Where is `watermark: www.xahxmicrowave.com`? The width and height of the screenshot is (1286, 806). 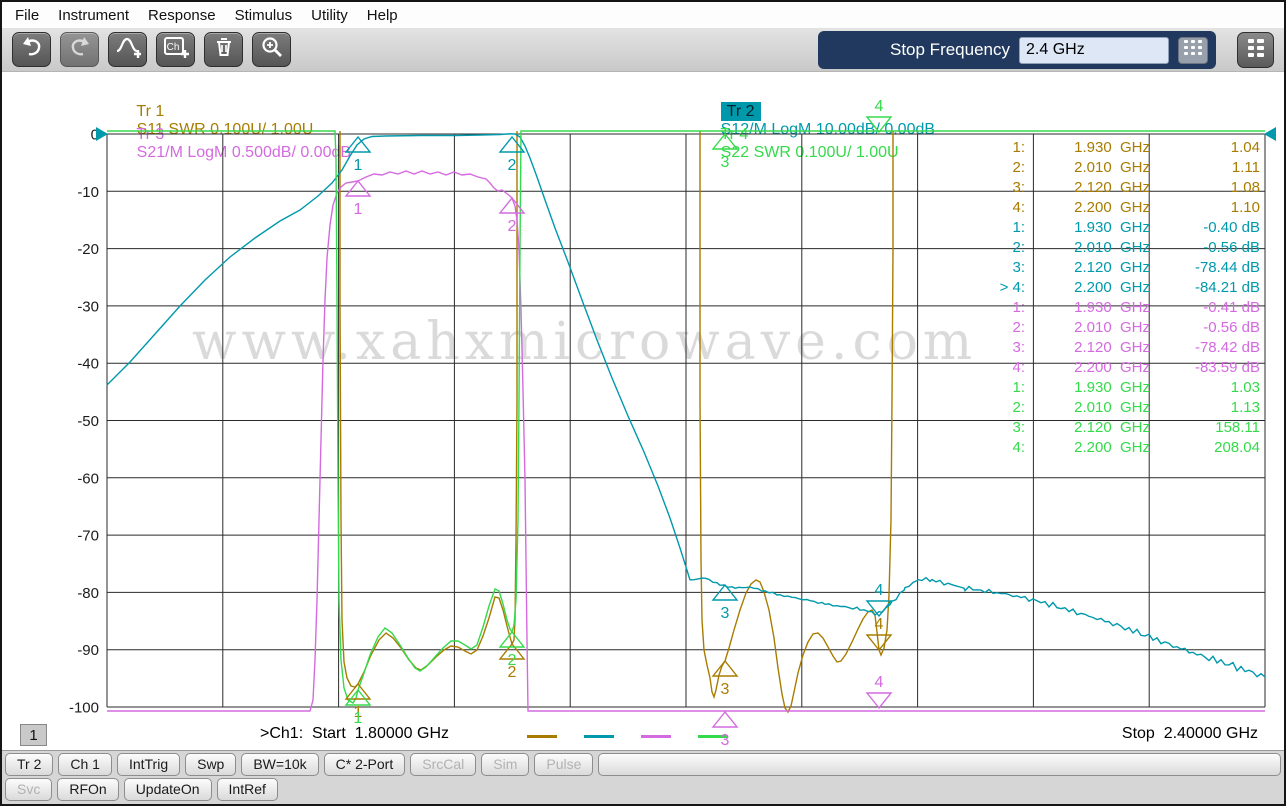 watermark: www.xahxmicrowave.com is located at coordinates (585, 342).